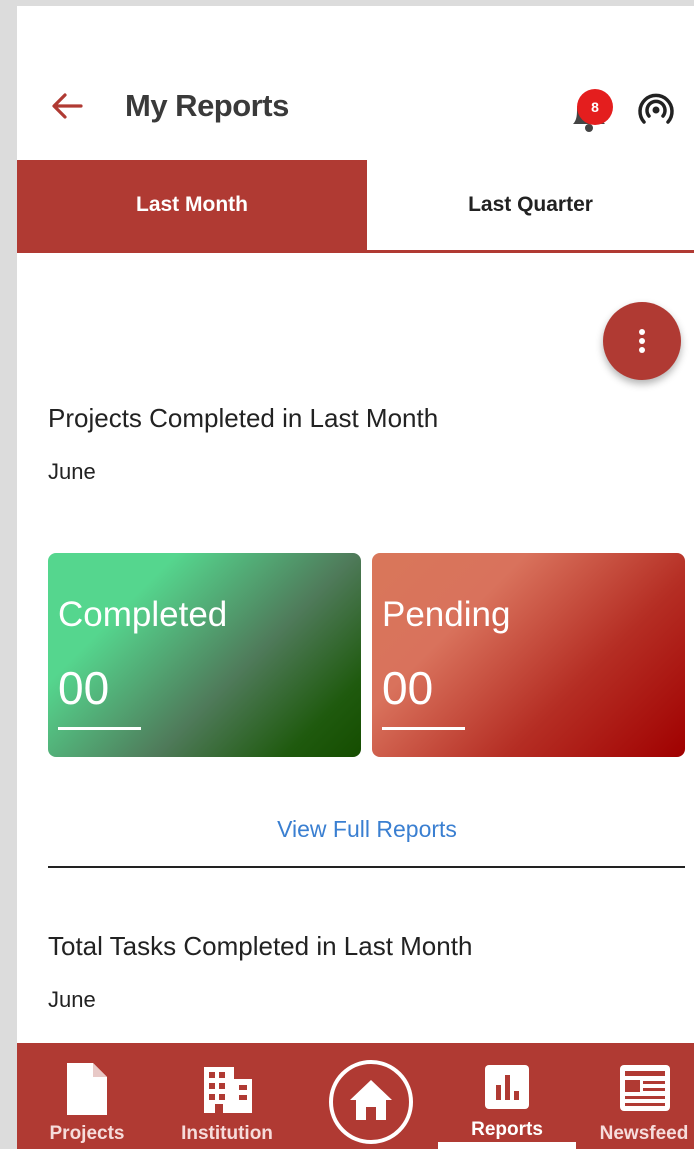 This screenshot has width=694, height=1149. I want to click on pending-card: Pending 00, so click(528, 655).